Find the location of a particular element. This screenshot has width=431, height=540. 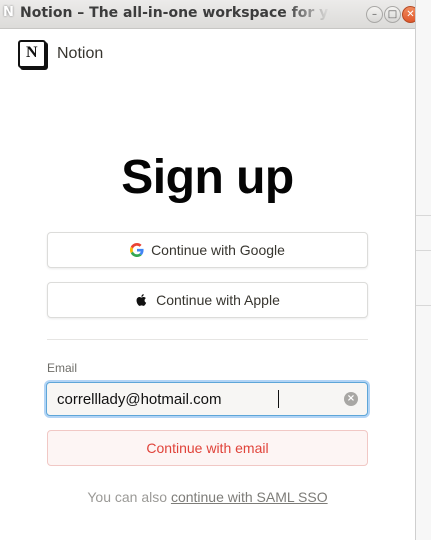

maximize-button: □ is located at coordinates (392, 14).